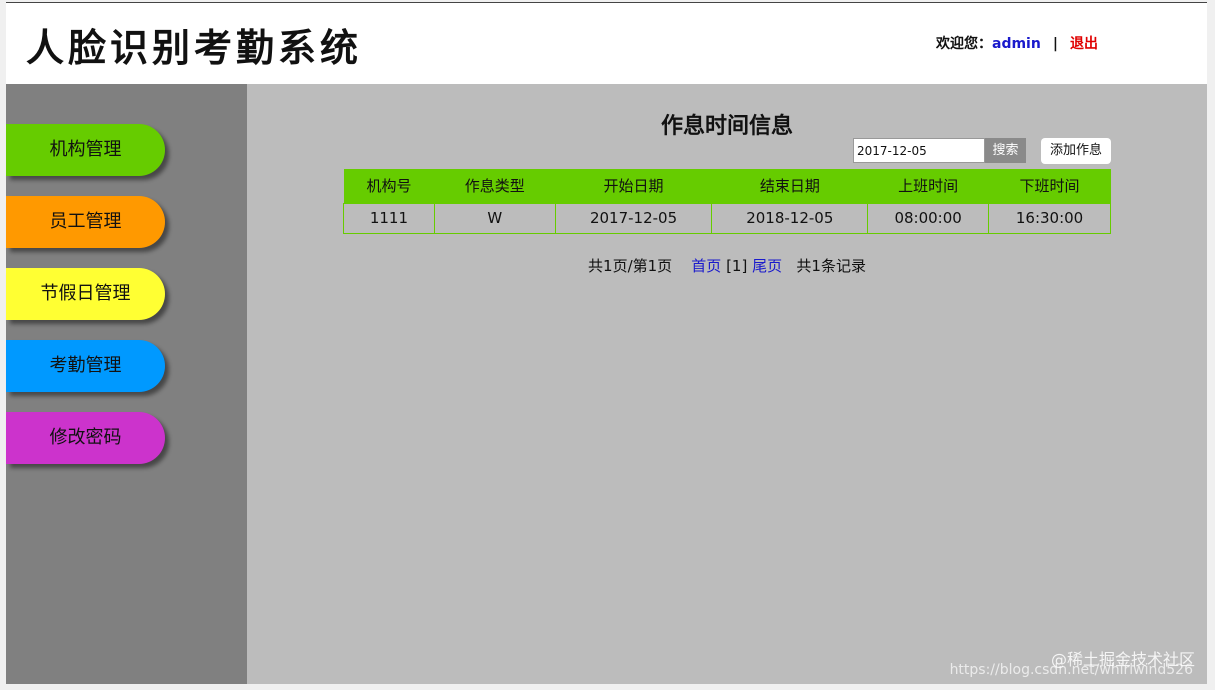 Image resolution: width=1215 pixels, height=690 pixels. Describe the element at coordinates (630, 266) in the screenshot. I see `page-info: 共1页/第1页` at that location.